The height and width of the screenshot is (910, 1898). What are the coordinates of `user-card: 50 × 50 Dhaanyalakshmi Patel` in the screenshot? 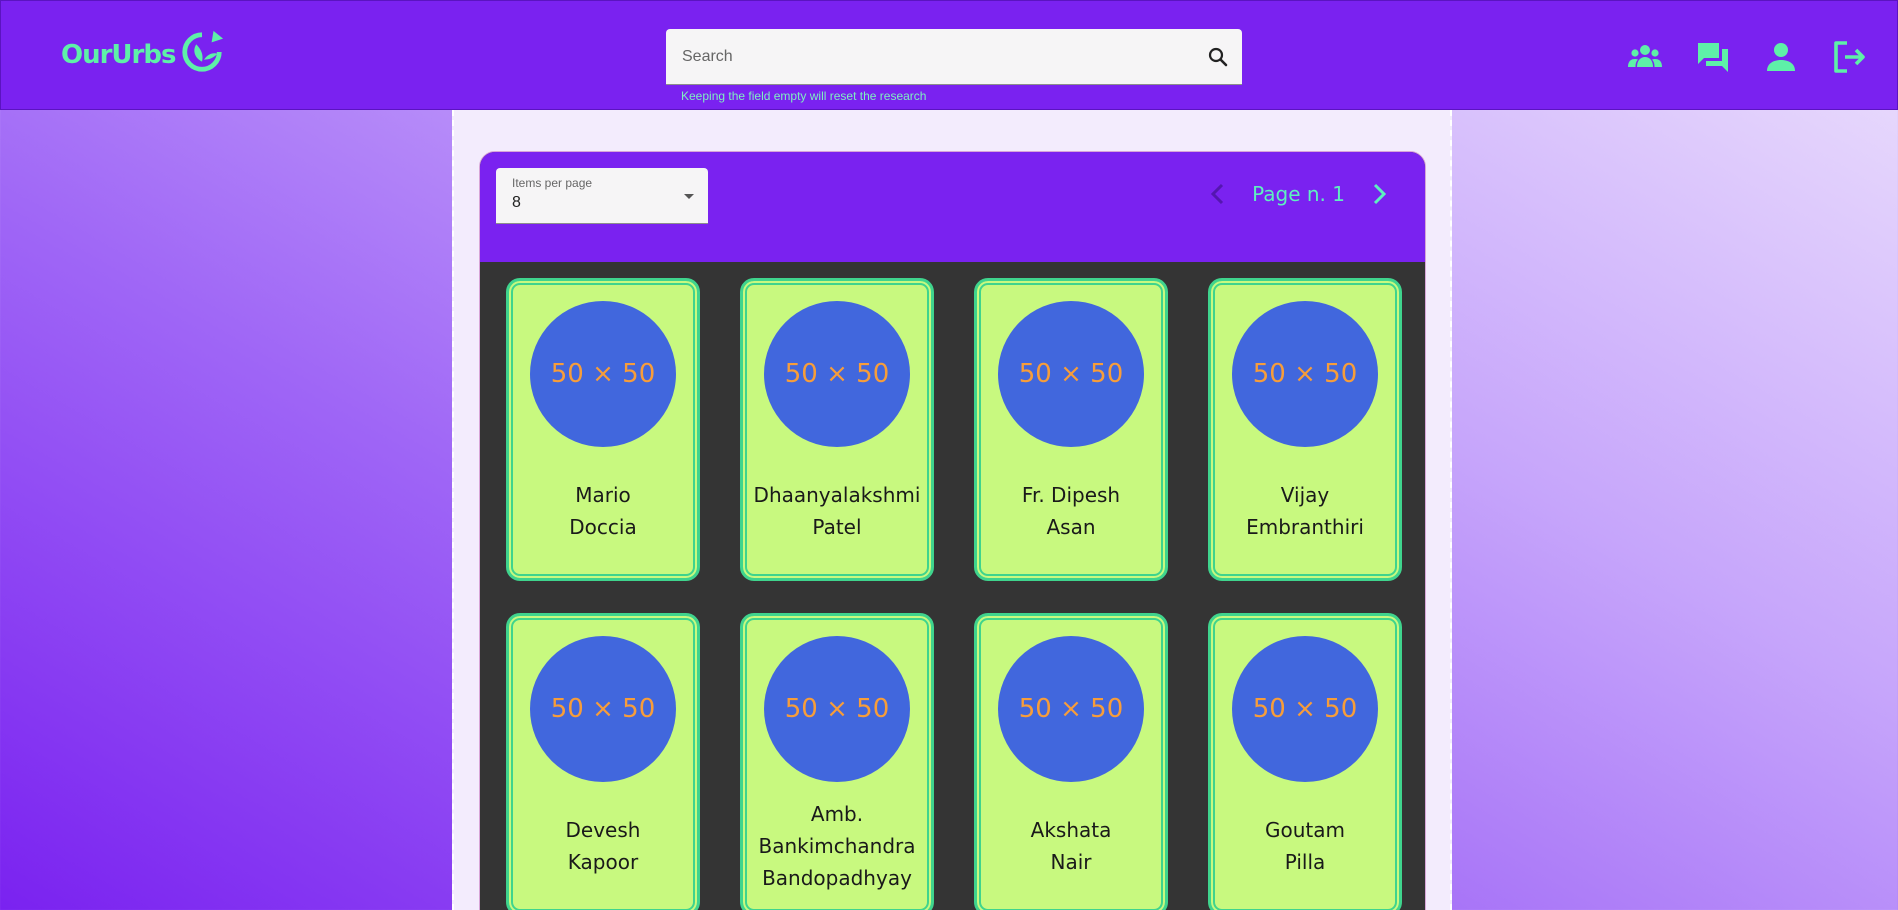 It's located at (837, 429).